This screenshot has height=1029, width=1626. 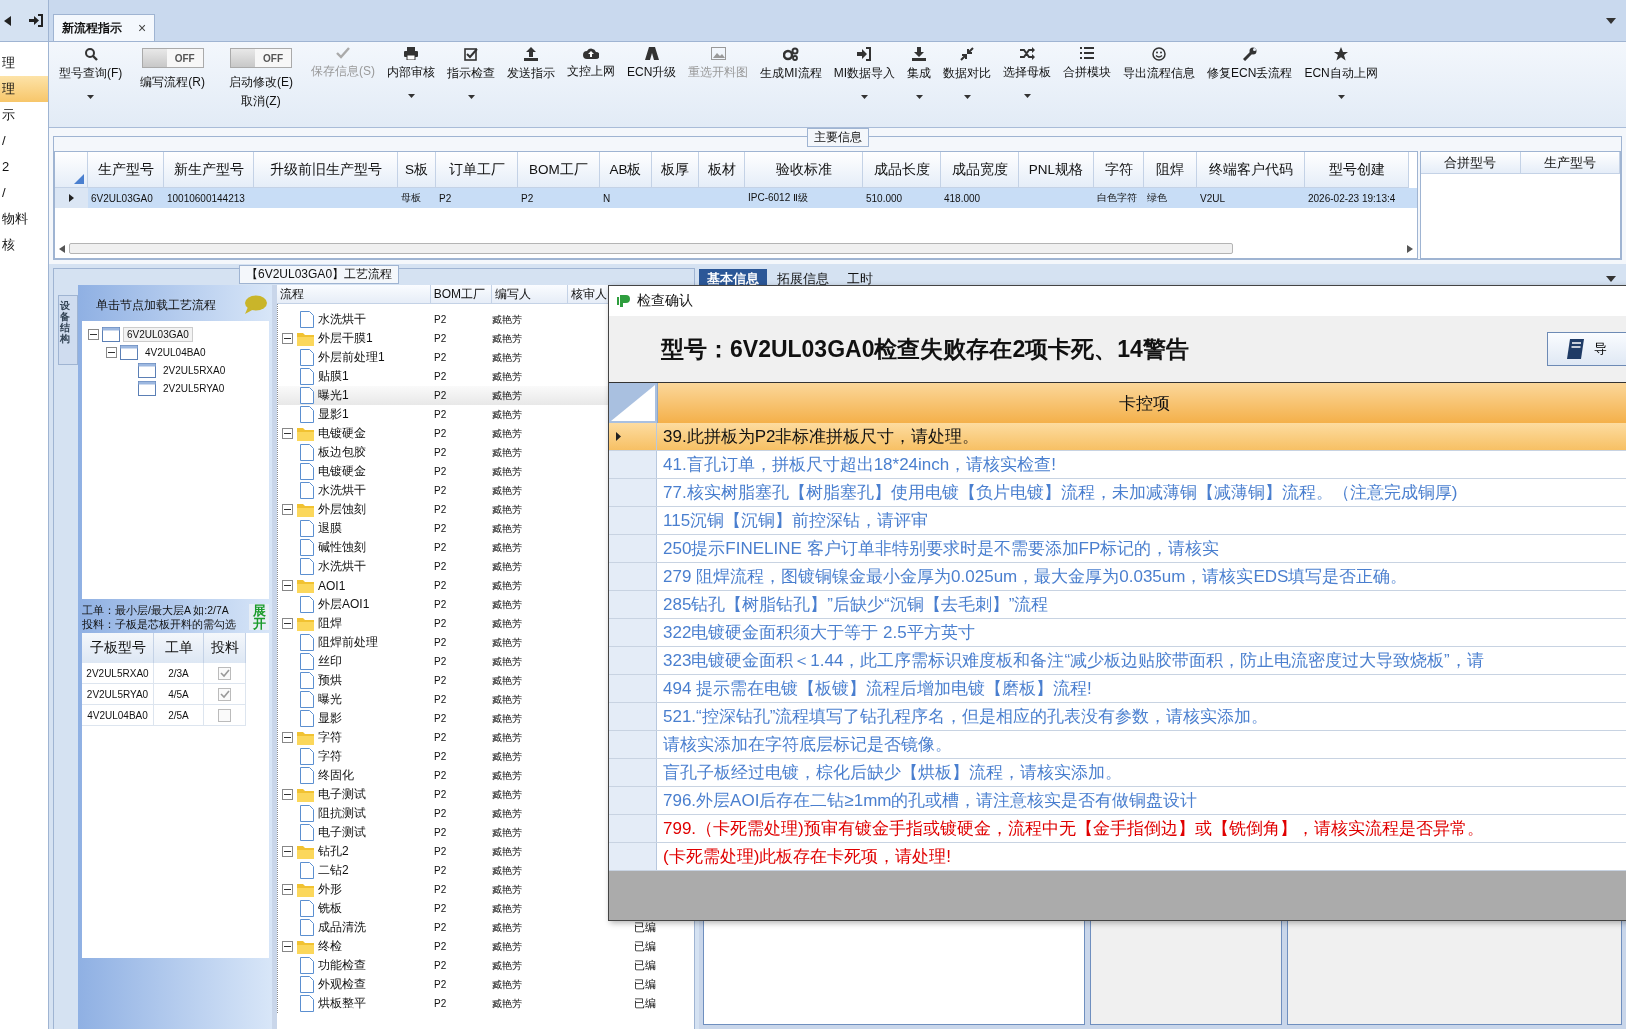 I want to click on column-header: 订单工厂, so click(x=477, y=170).